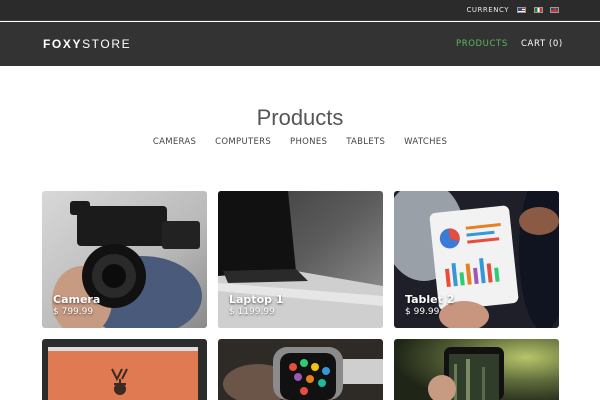 The height and width of the screenshot is (400, 600). Describe the element at coordinates (256, 299) in the screenshot. I see `product-name: Laptop 1` at that location.